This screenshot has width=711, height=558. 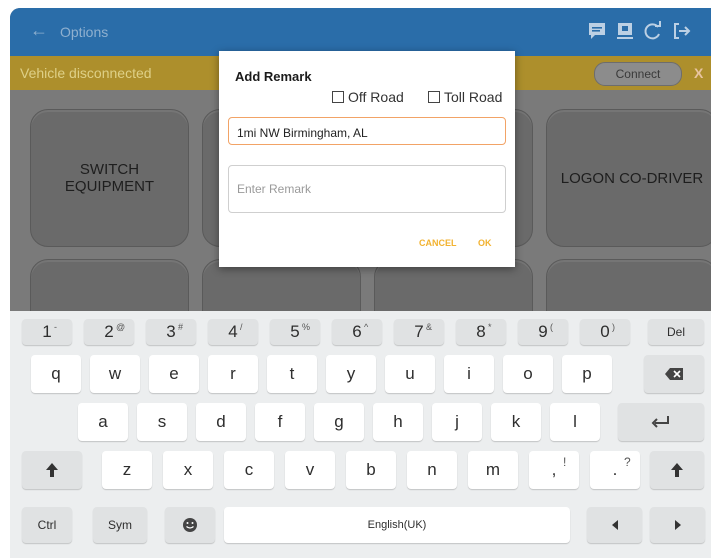 I want to click on key-a: a, so click(x=103, y=422).